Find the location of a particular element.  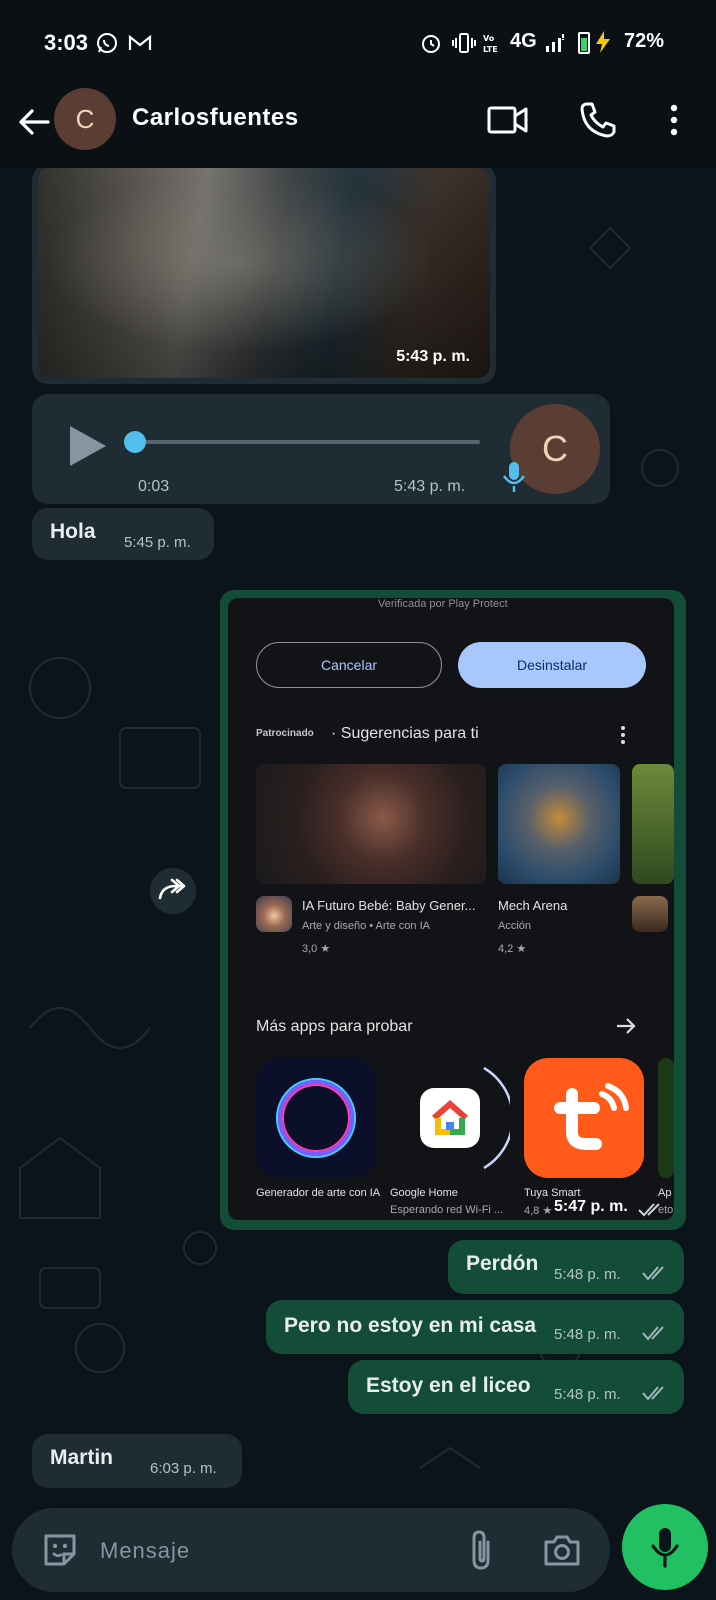

compose-bar: Mensaje is located at coordinates (358, 1549).